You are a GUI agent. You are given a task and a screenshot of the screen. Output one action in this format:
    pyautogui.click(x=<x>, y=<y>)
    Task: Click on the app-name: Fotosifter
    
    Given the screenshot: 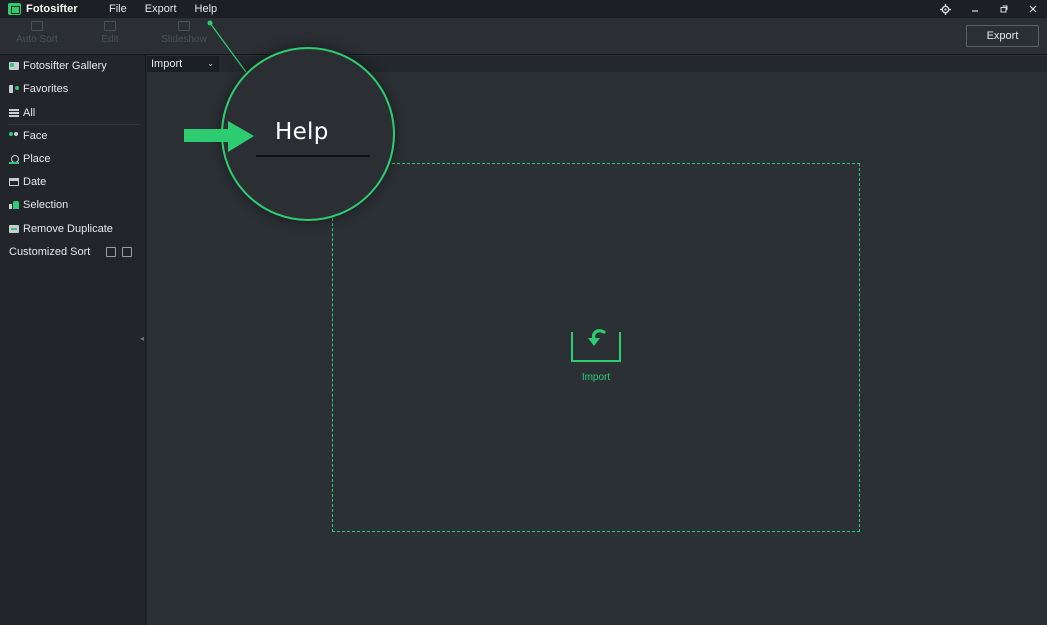 What is the action you would take?
    pyautogui.click(x=52, y=9)
    